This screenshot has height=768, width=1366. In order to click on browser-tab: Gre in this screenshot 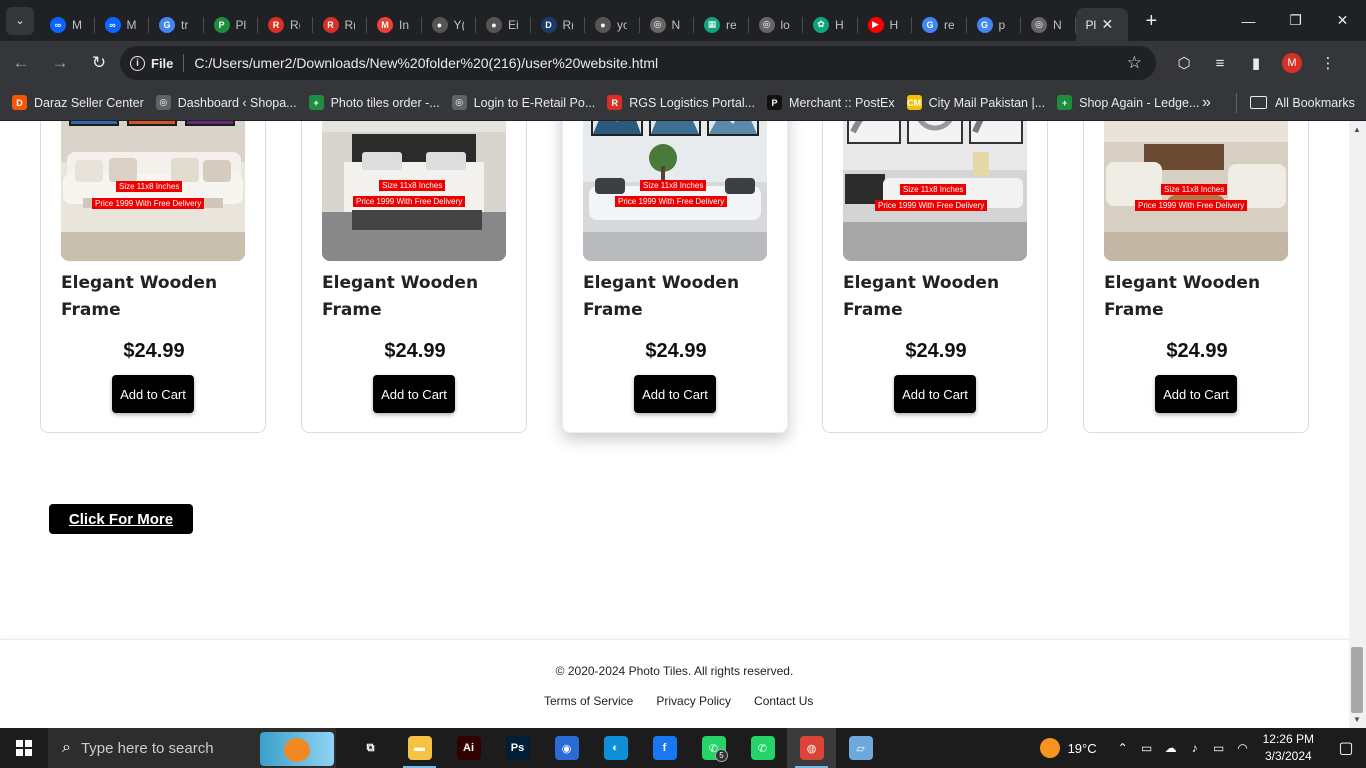, I will do `click(939, 24)`.